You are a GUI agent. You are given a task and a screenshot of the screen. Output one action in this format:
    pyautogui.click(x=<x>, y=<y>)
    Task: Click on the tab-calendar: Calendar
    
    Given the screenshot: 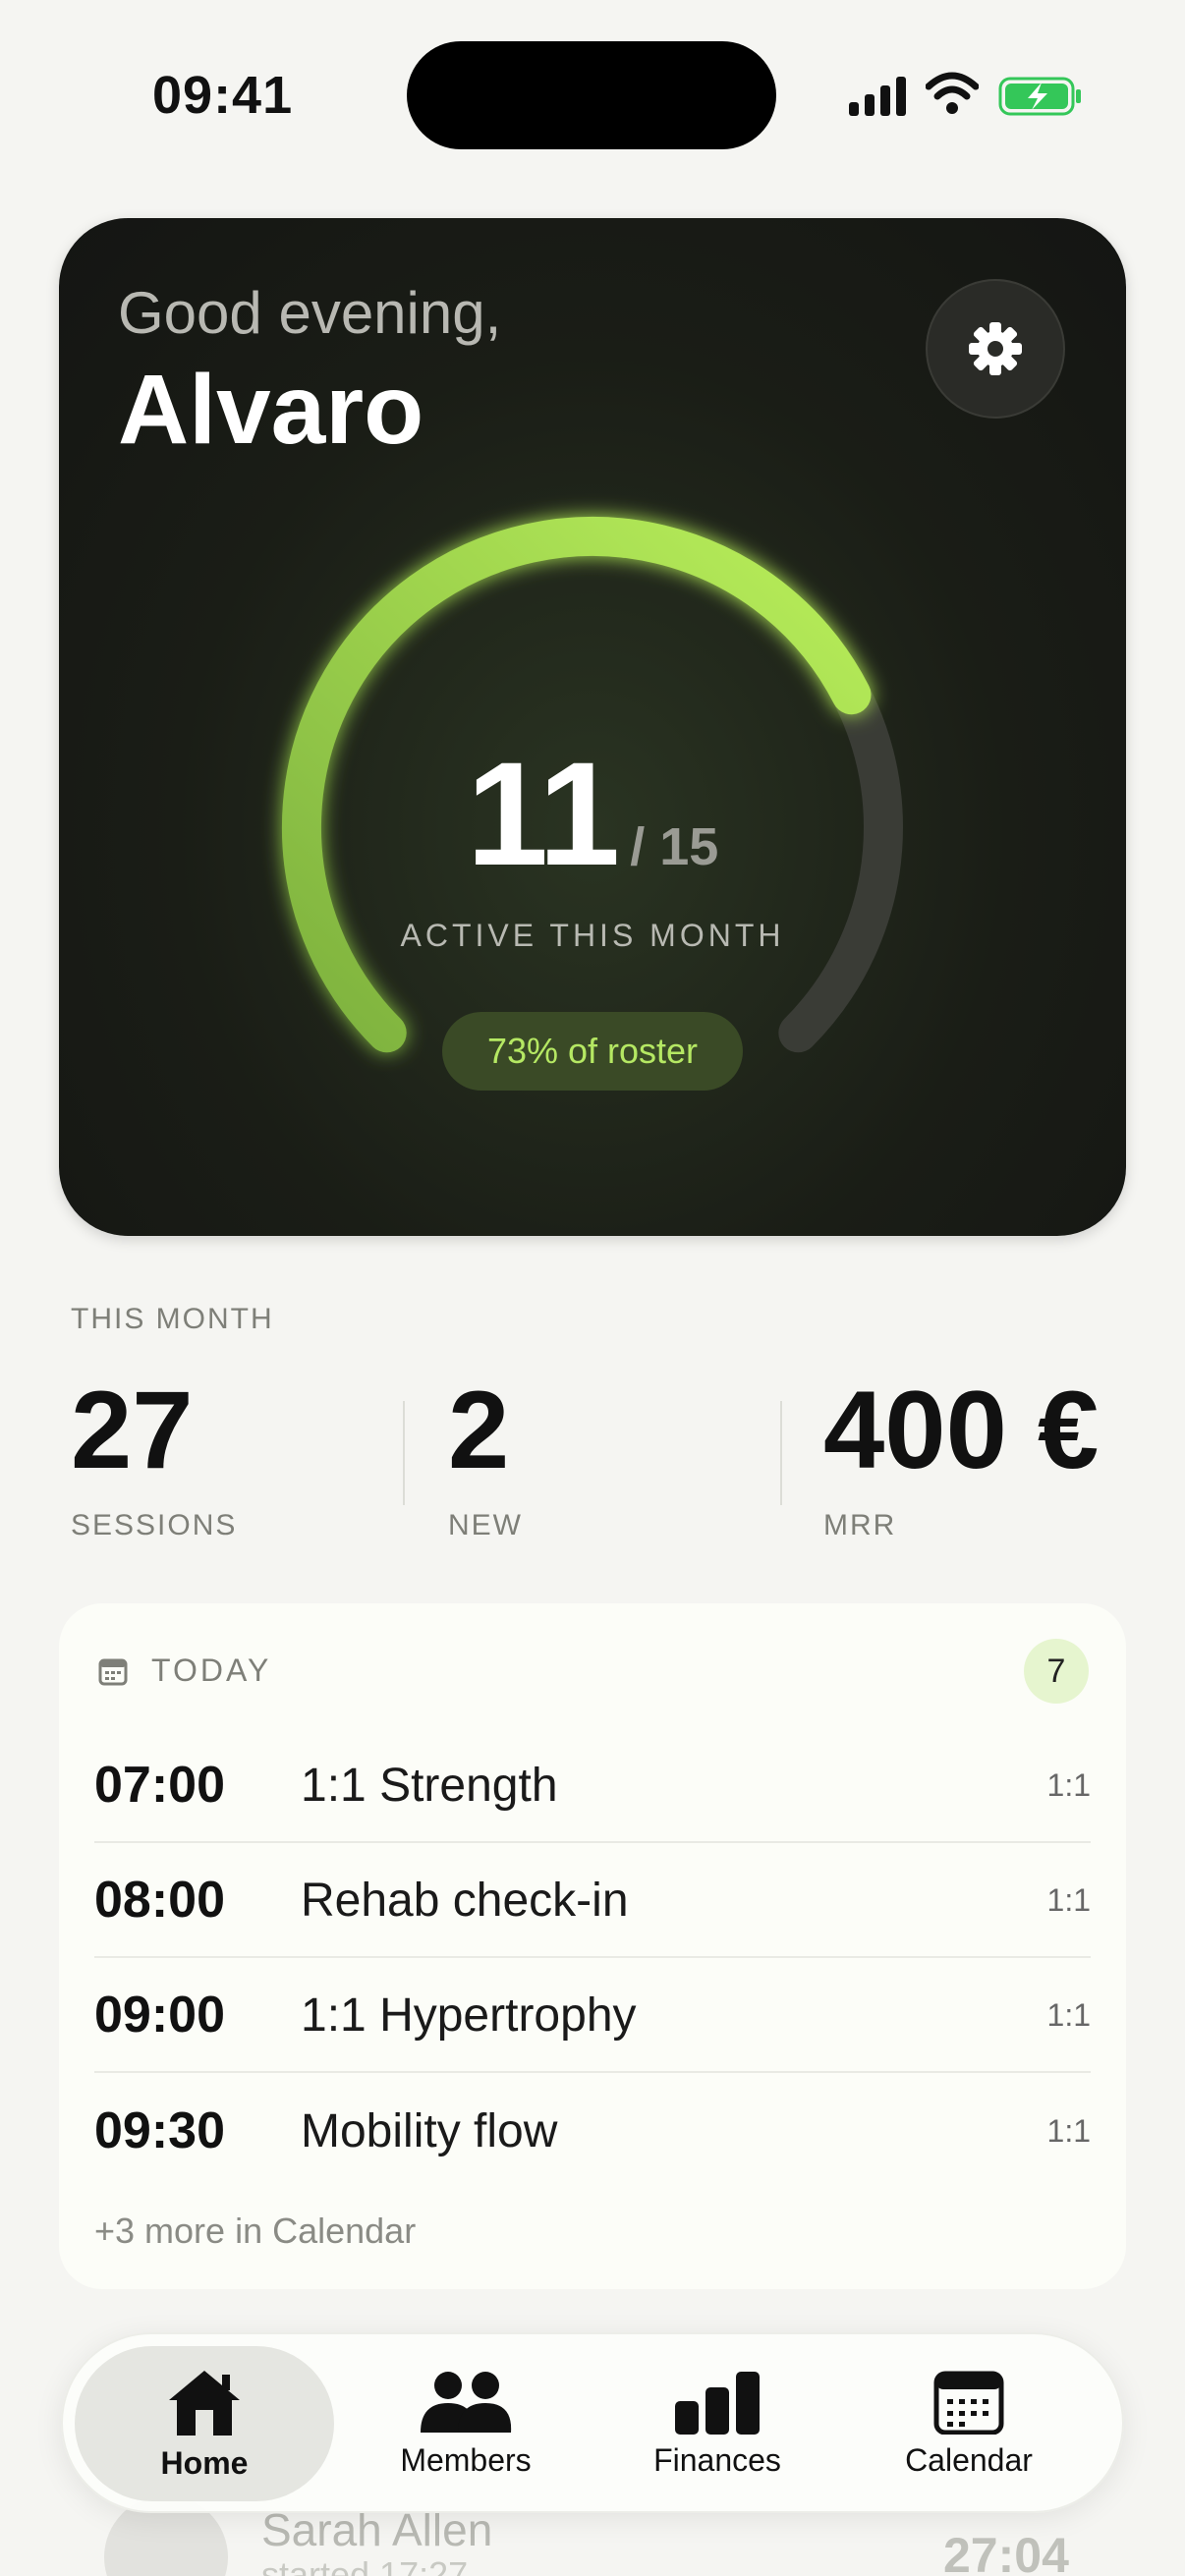 What is the action you would take?
    pyautogui.click(x=969, y=2423)
    